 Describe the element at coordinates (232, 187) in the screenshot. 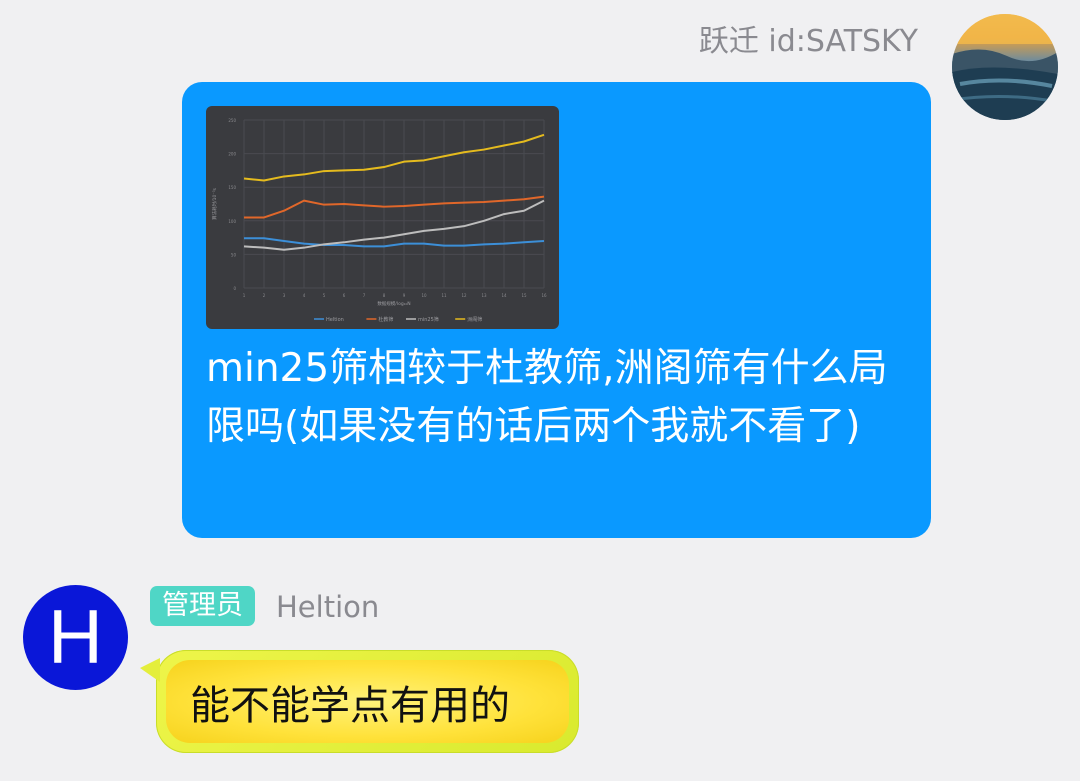

I see `y-tick-label: 150` at that location.